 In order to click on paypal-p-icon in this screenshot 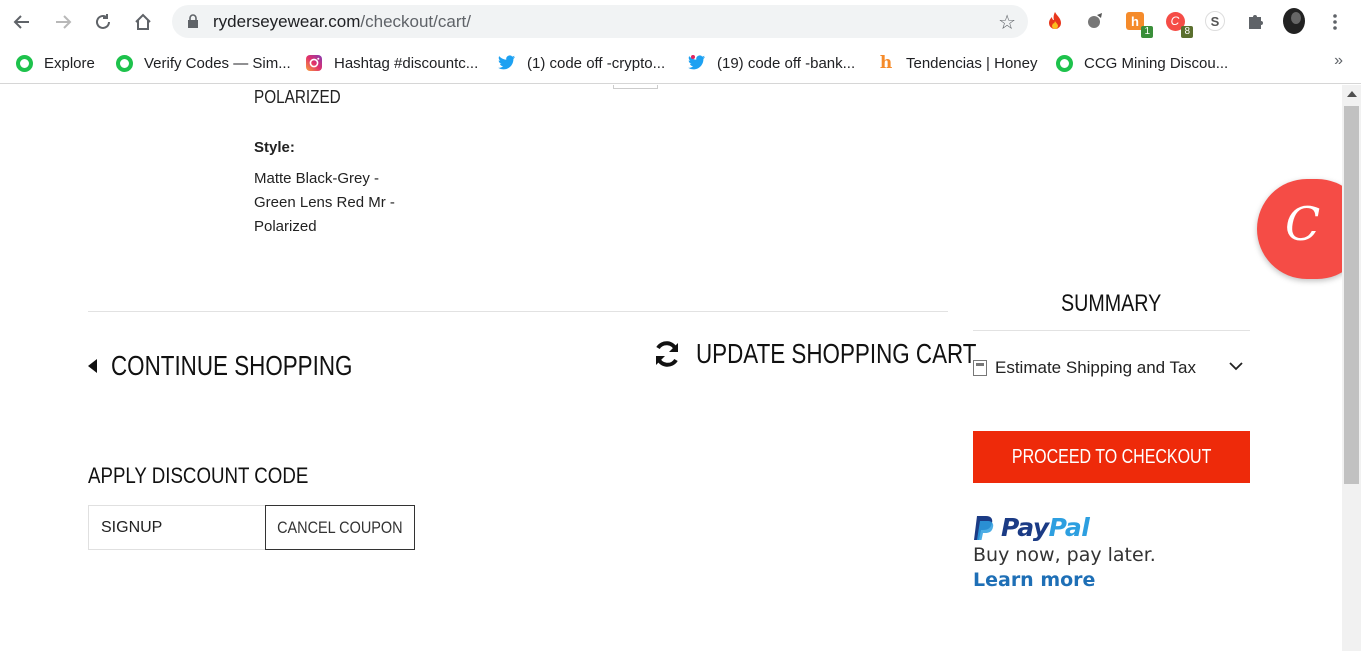, I will do `click(984, 527)`.